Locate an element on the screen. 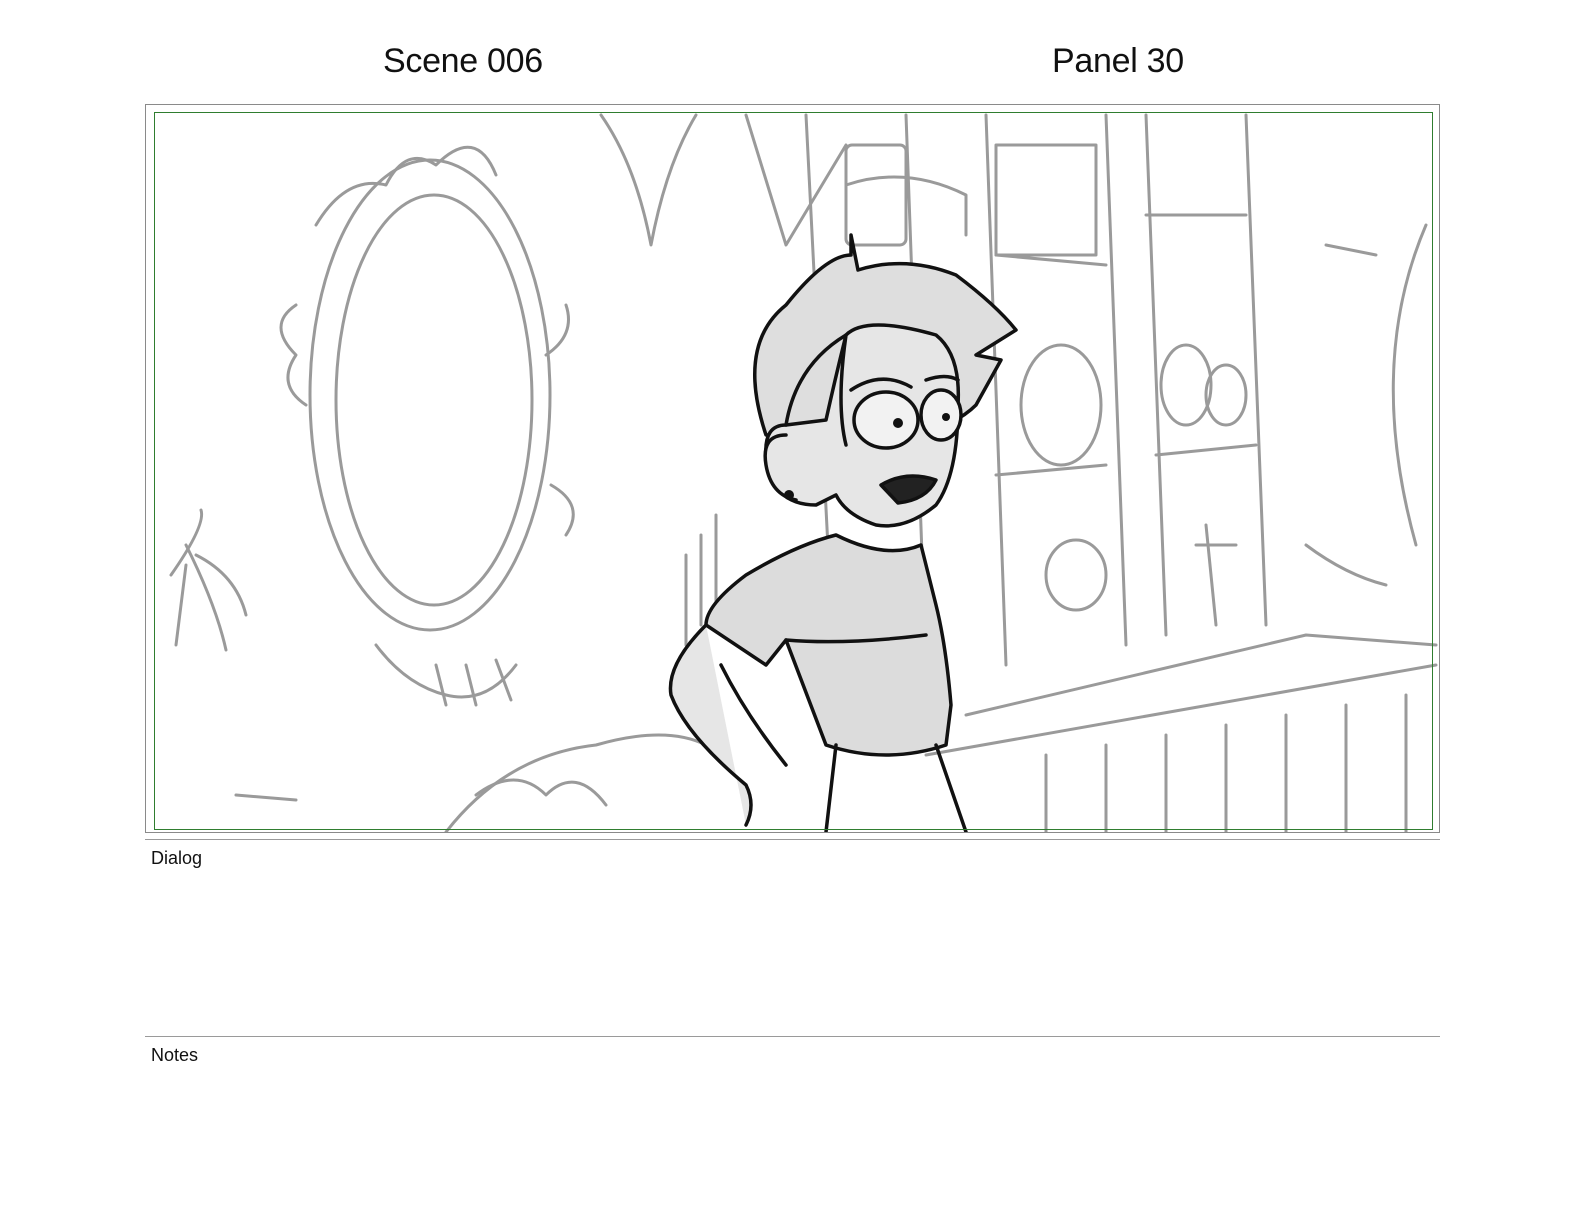 Image resolution: width=1584 pixels, height=1224 pixels. character-girl is located at coordinates (843, 532).